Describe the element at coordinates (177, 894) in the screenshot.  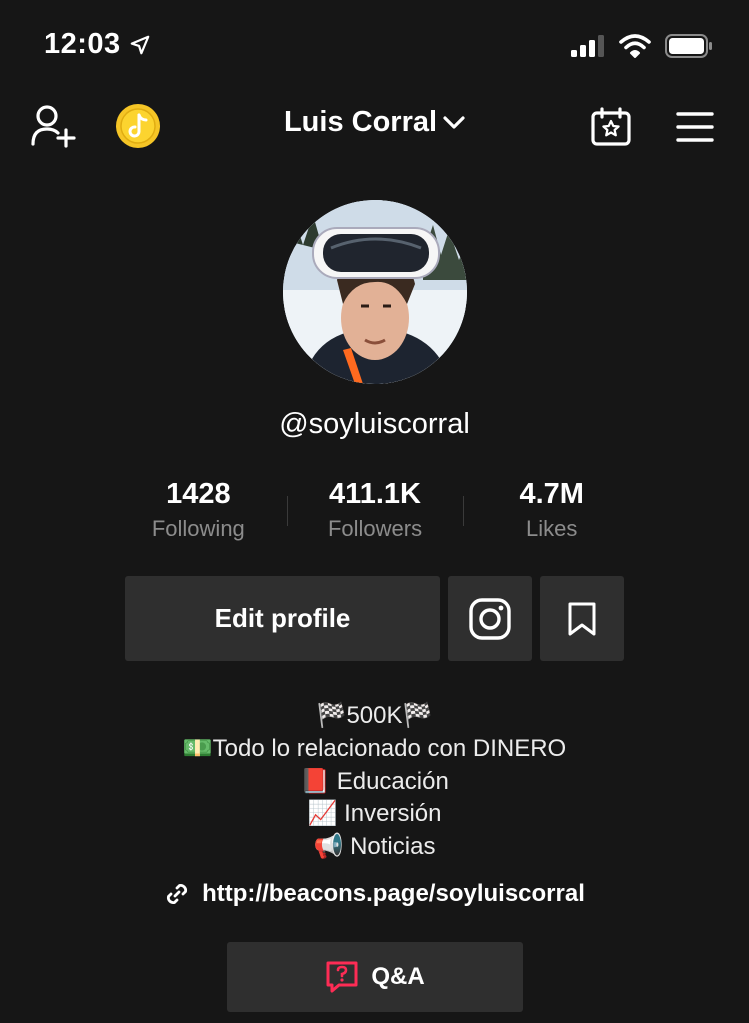
I see `link-icon` at that location.